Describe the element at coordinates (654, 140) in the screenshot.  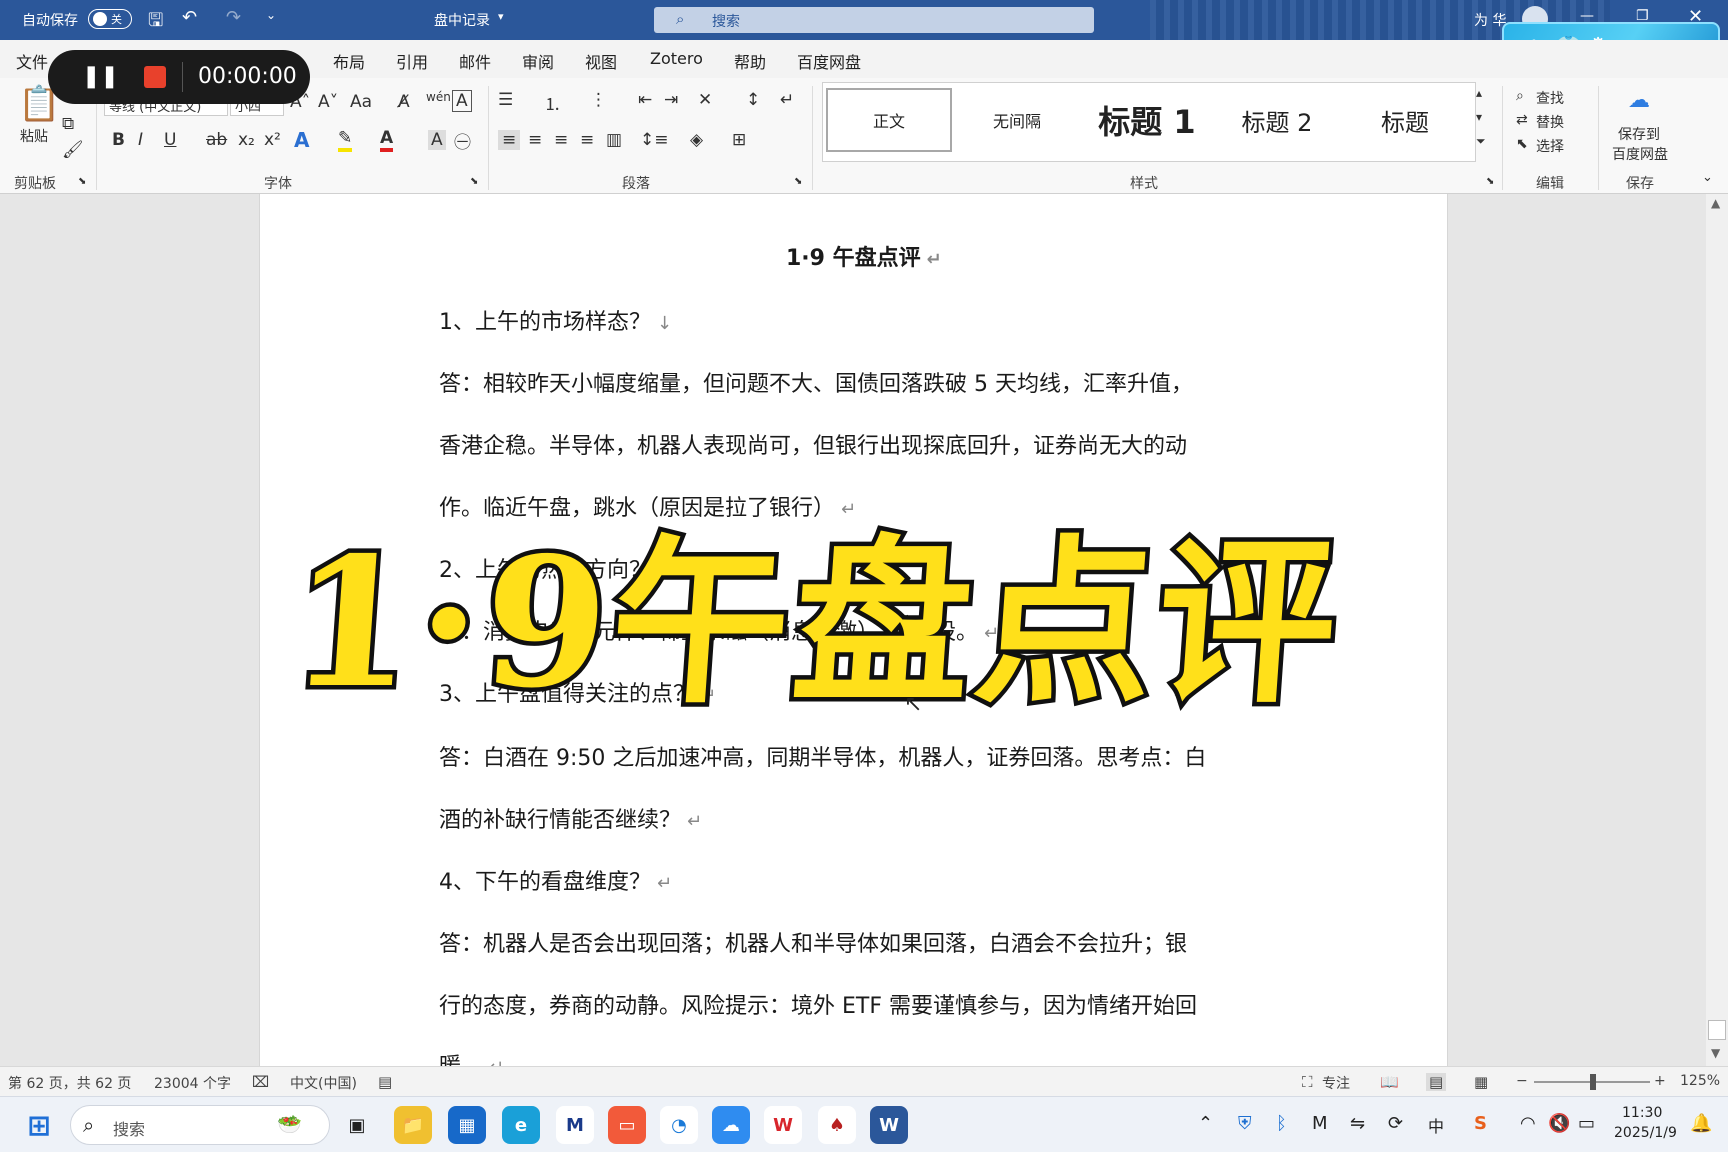
I see `line-spacing-icon: ↕≡` at that location.